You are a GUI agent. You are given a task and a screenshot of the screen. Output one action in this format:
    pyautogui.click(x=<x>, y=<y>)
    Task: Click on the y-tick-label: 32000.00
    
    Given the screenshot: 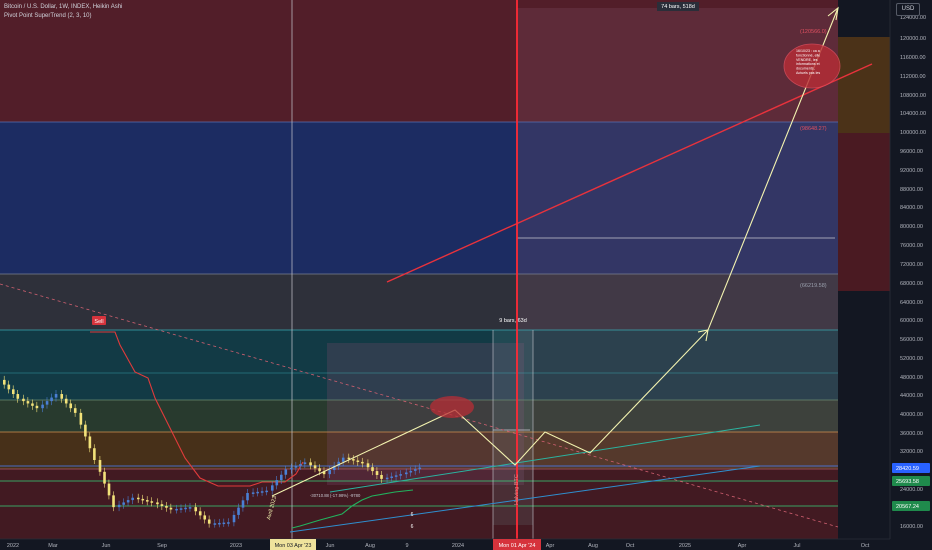 What is the action you would take?
    pyautogui.click(x=911, y=452)
    